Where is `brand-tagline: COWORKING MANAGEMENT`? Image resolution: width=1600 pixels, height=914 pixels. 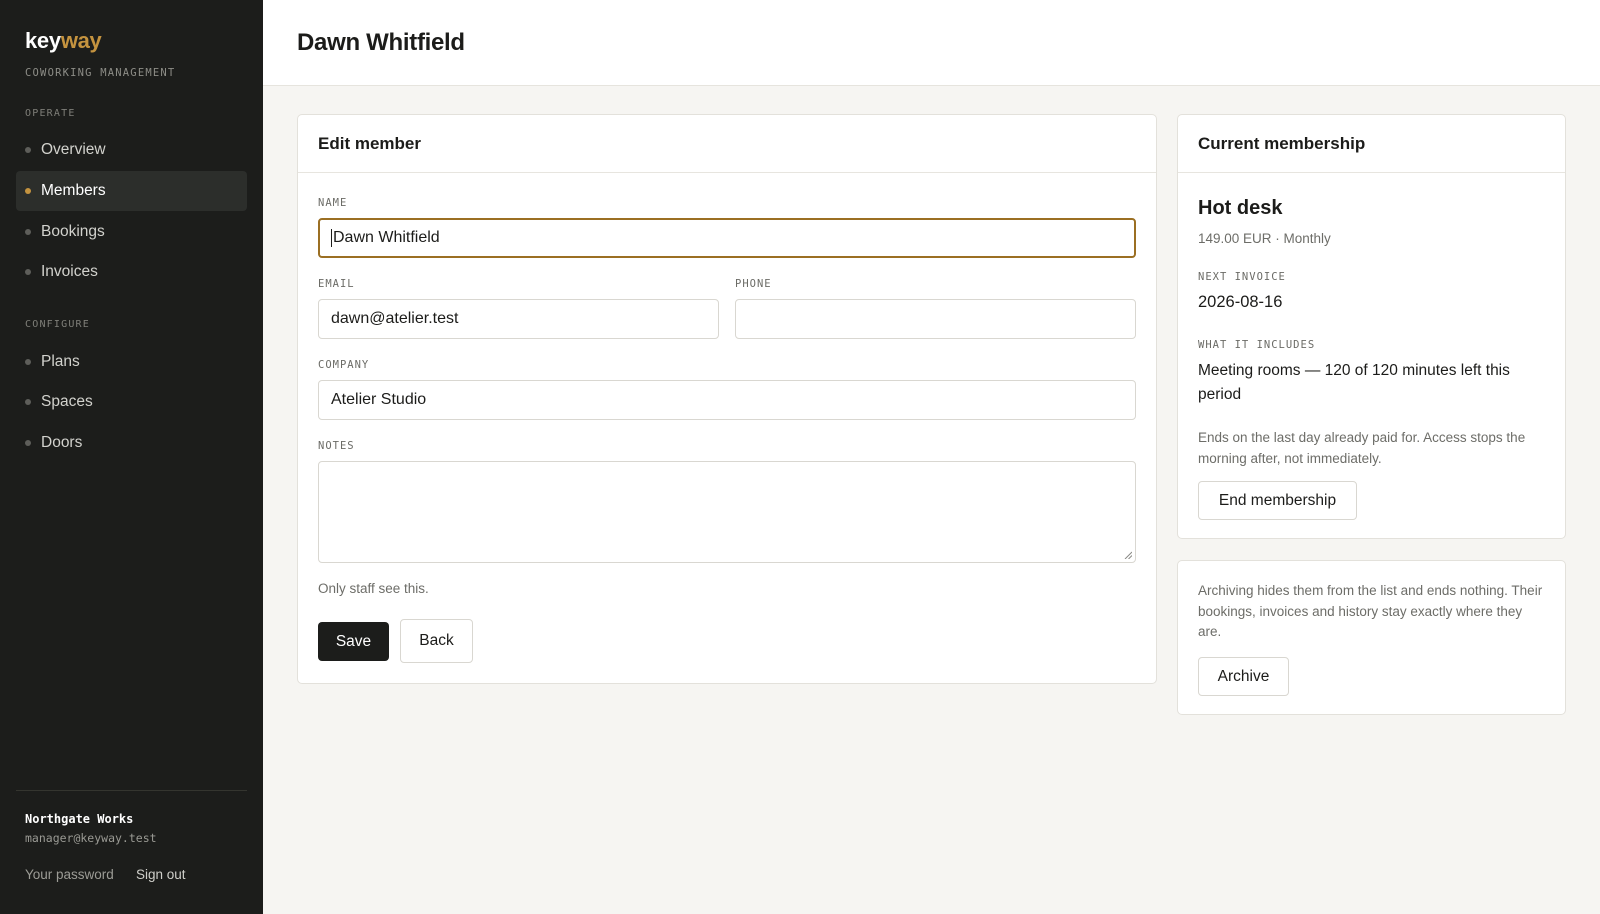
brand-tagline: COWORKING MANAGEMENT is located at coordinates (100, 73).